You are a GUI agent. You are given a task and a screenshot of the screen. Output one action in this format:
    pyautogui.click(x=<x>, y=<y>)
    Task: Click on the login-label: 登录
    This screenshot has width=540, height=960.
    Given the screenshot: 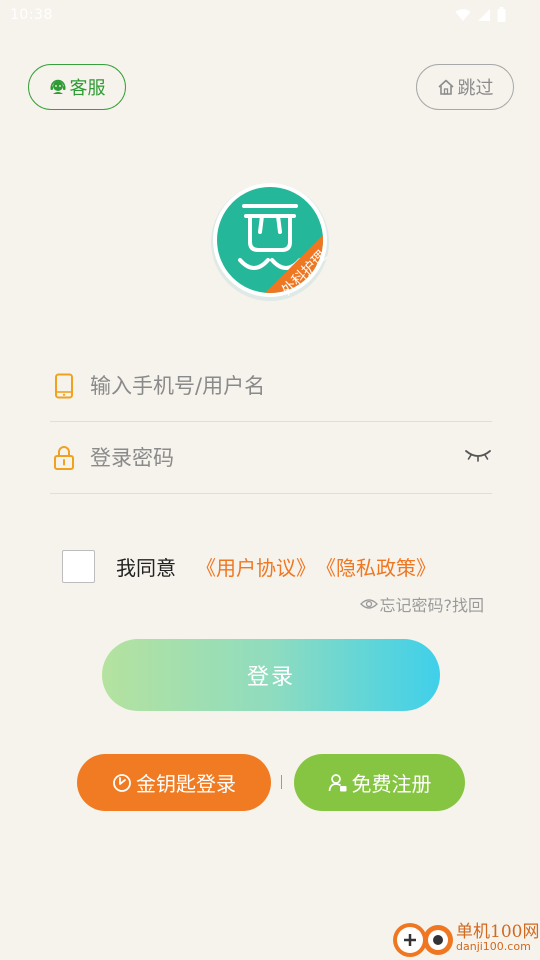 What is the action you would take?
    pyautogui.click(x=270, y=677)
    